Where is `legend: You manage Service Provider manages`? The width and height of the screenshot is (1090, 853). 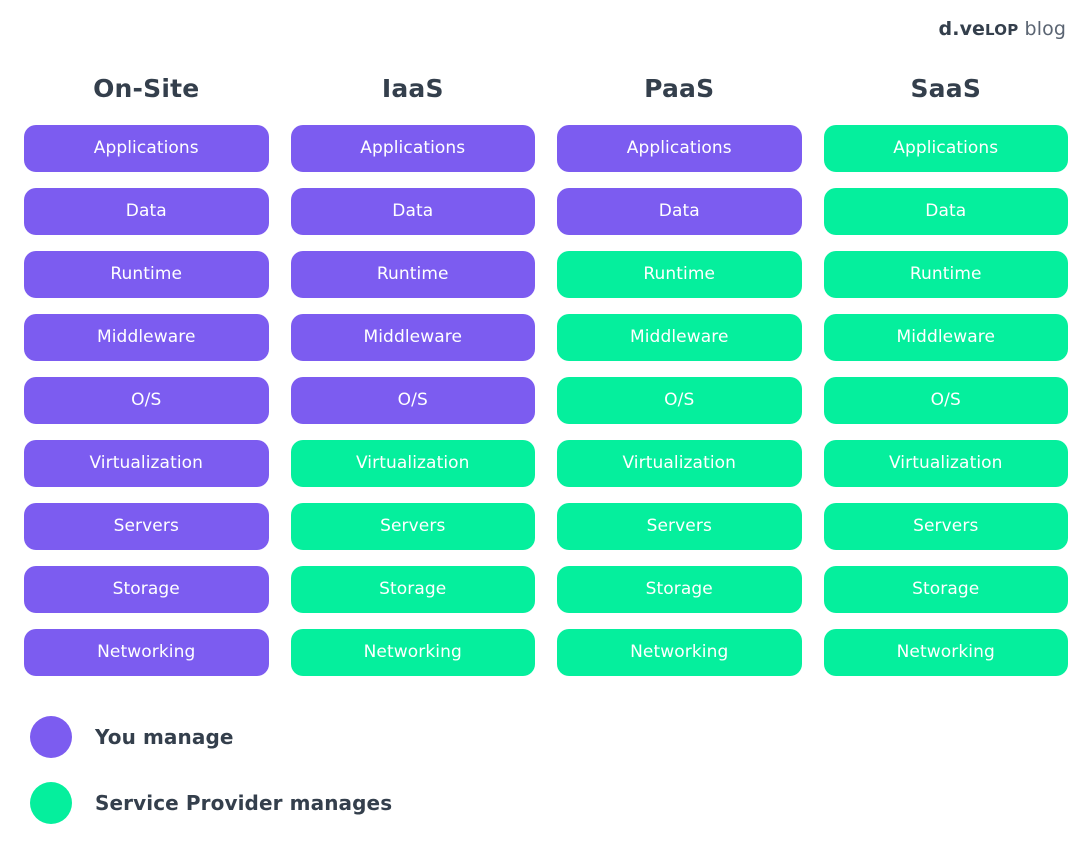
legend: You manage Service Provider manages is located at coordinates (211, 770).